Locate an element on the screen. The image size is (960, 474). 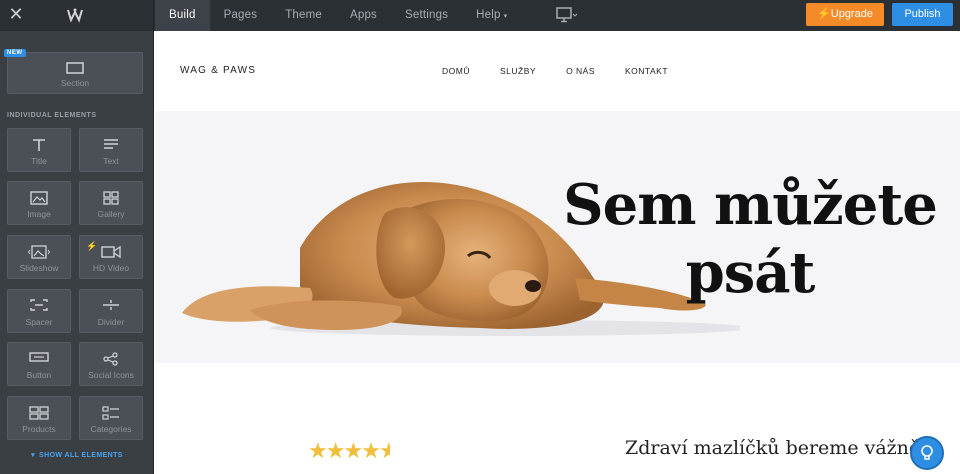
gallery-icon is located at coordinates (111, 198).